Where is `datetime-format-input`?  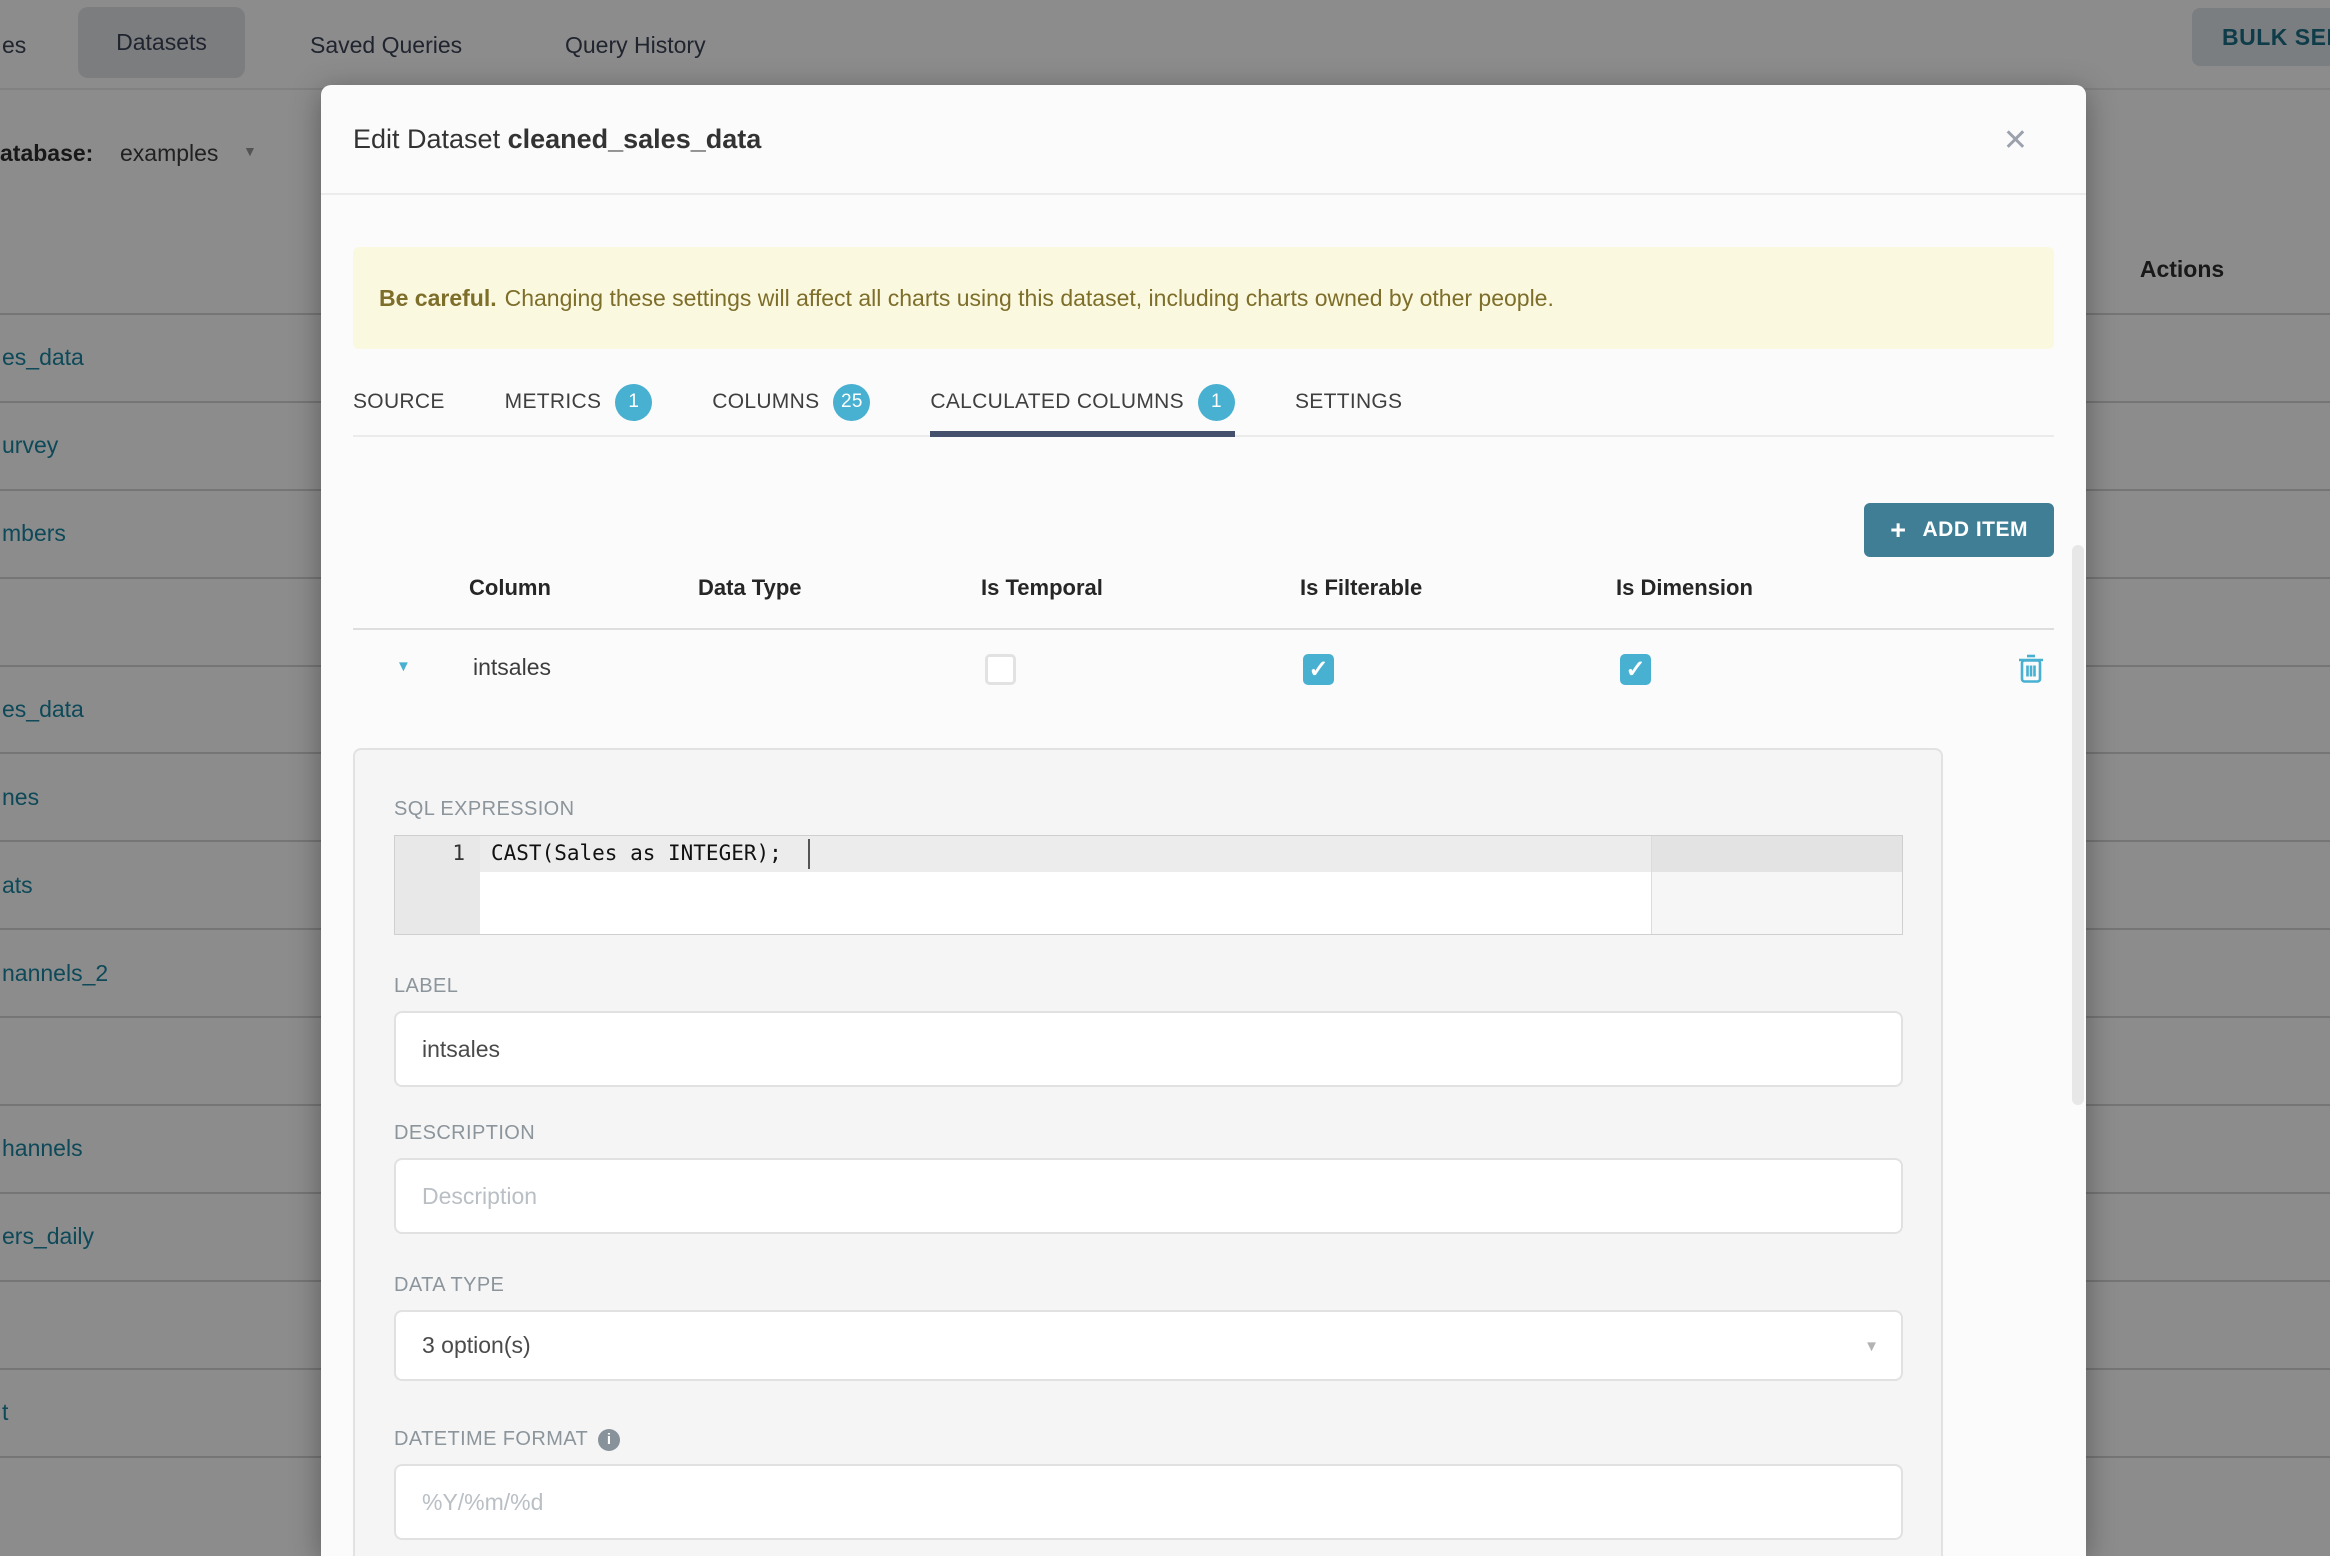
datetime-format-input is located at coordinates (1148, 1502).